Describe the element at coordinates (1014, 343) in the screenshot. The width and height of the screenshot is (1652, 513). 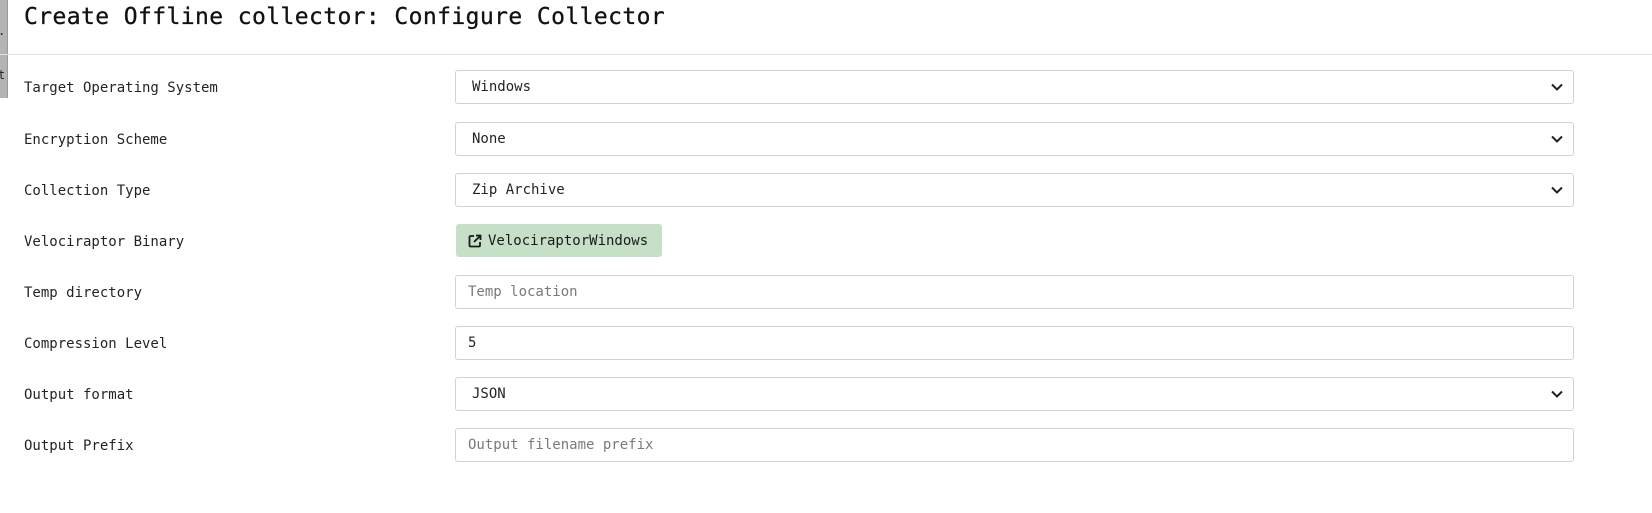
I see `compression-input: 5` at that location.